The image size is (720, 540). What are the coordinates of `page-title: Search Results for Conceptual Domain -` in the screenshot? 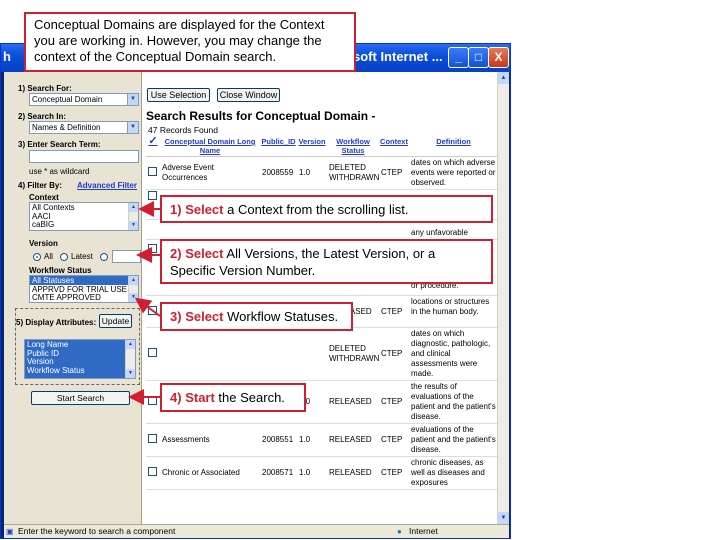 It's located at (261, 116).